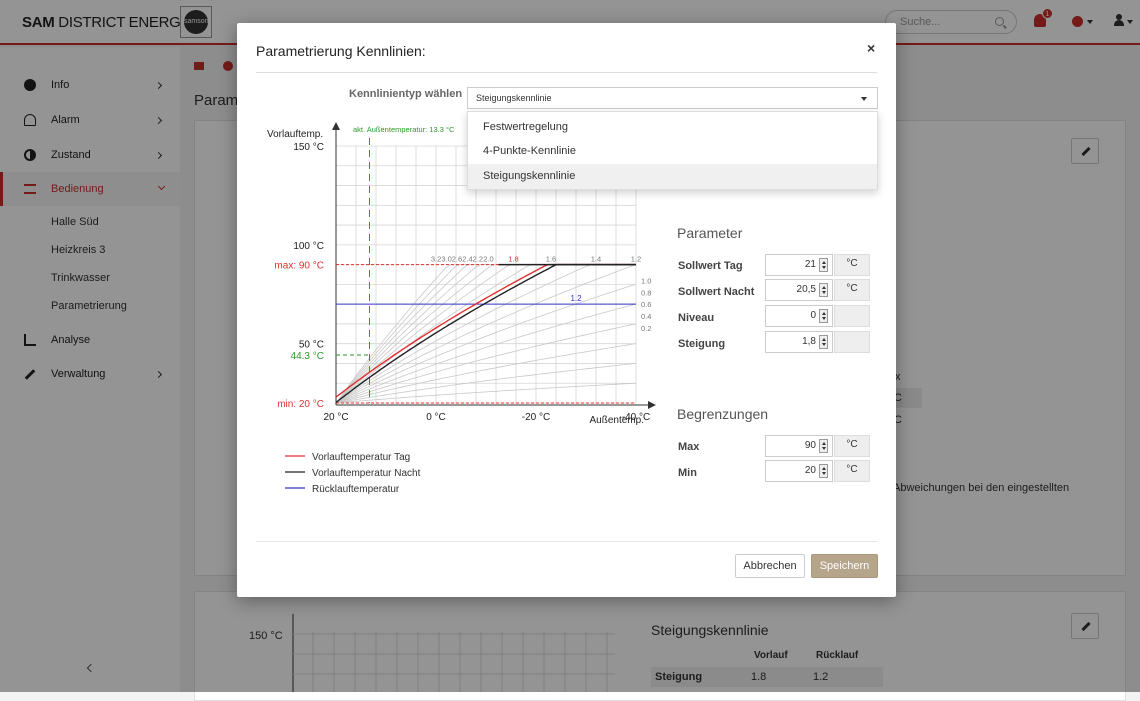 The width and height of the screenshot is (1140, 701). I want to click on save-button: Speichern, so click(844, 566).